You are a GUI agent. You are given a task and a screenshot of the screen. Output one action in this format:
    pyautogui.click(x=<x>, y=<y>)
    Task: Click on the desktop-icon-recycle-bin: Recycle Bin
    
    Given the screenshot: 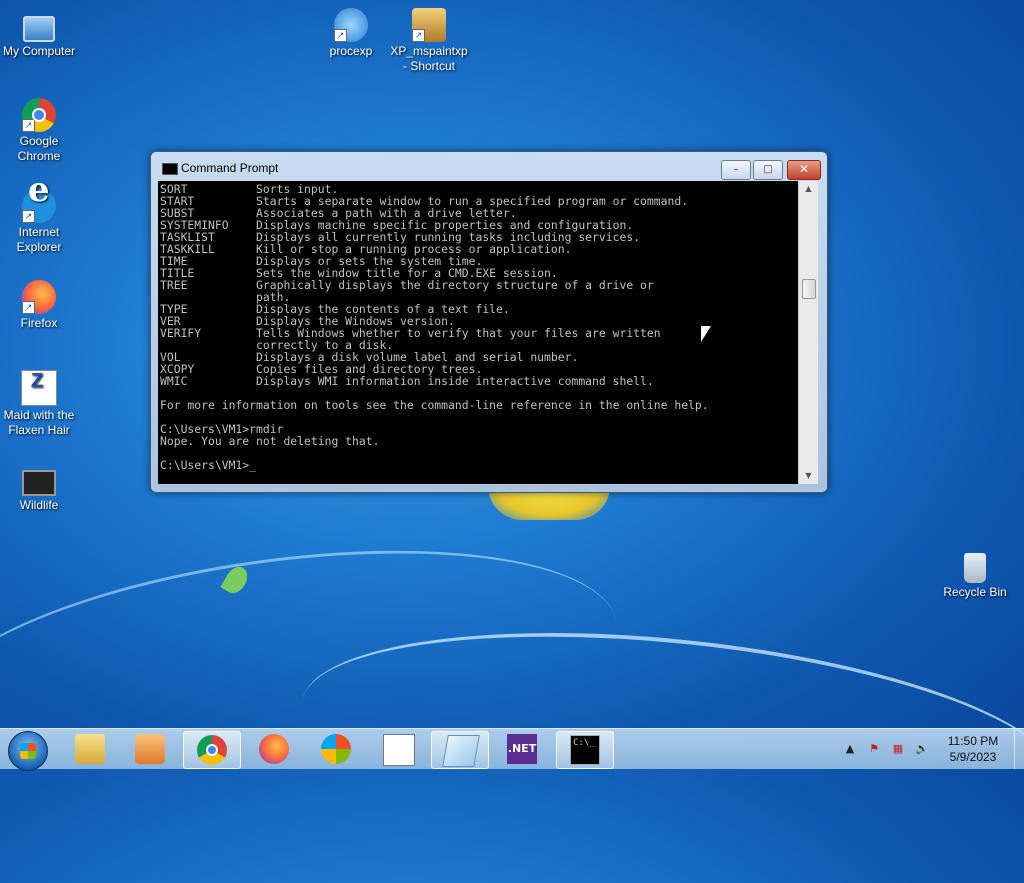 What is the action you would take?
    pyautogui.click(x=975, y=576)
    